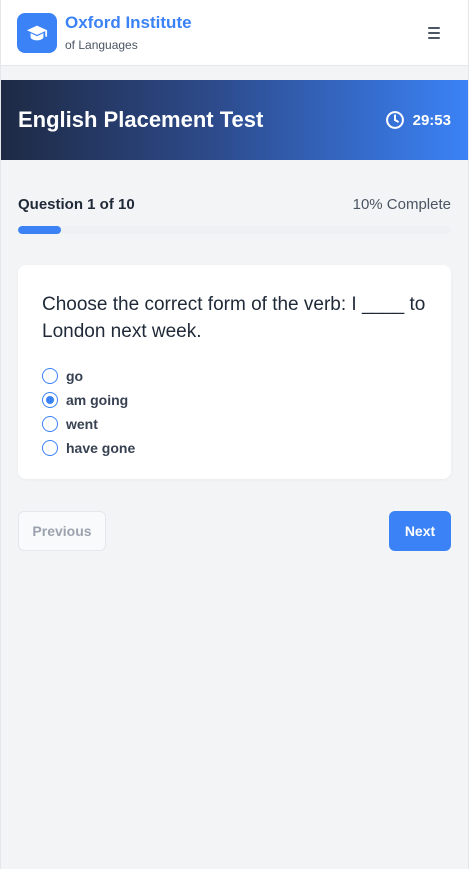  Describe the element at coordinates (76, 204) in the screenshot. I see `question-counter: Question 1 of 10` at that location.